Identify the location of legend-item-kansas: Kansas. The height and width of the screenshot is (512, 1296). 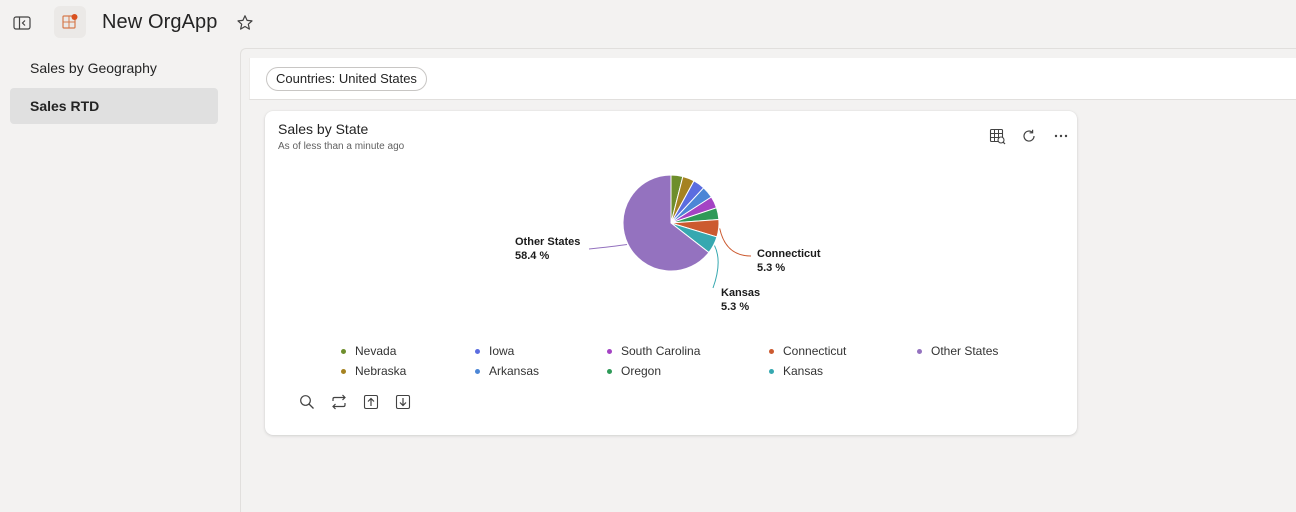
(796, 371).